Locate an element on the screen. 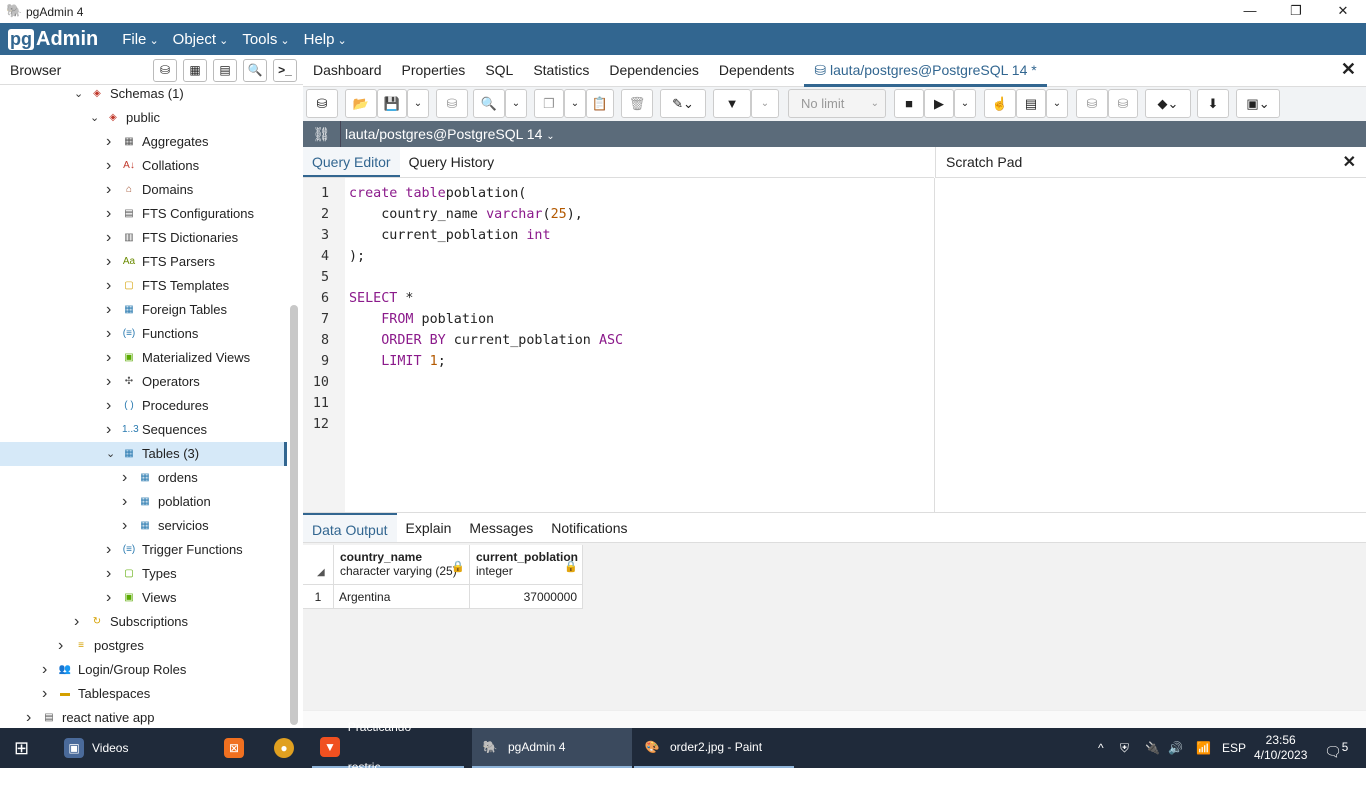  tree-item: › ▦ Foreign Tables is located at coordinates (143, 310).